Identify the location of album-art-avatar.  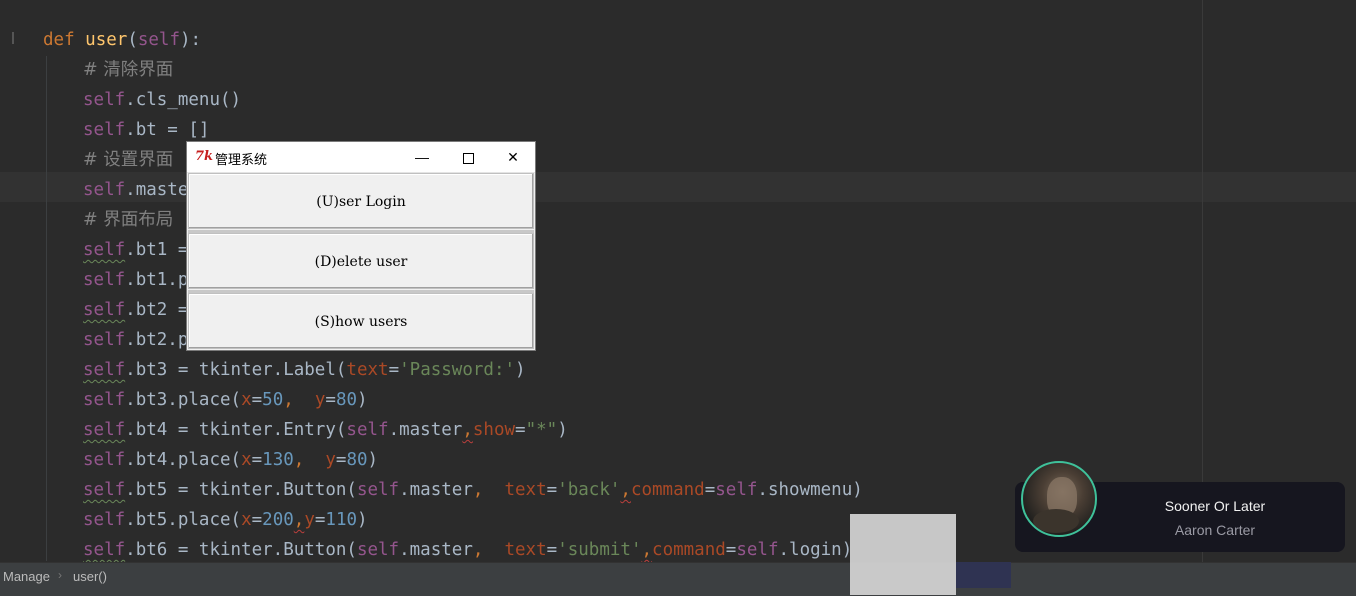
(1059, 499).